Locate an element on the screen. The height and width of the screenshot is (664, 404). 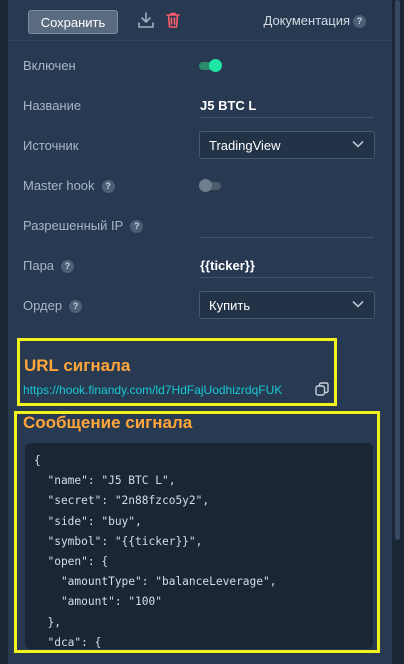
pair-underline is located at coordinates (287, 277).